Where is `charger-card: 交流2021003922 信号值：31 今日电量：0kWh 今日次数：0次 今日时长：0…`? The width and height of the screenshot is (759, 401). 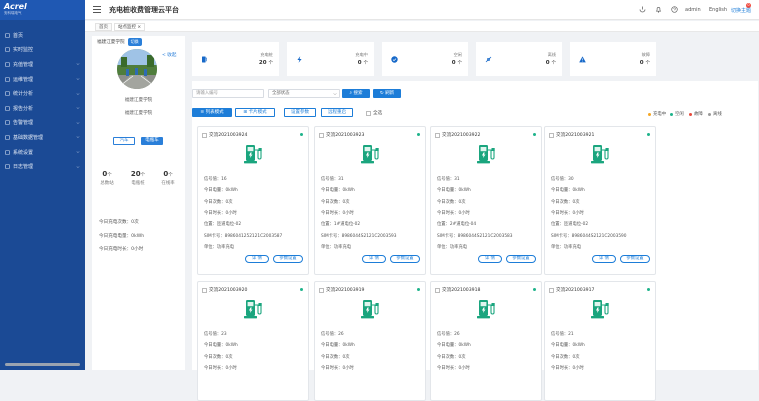
charger-card: 交流2021003922 信号值：31 今日电量：0kWh 今日次数：0次 今日时长：0… is located at coordinates (486, 200).